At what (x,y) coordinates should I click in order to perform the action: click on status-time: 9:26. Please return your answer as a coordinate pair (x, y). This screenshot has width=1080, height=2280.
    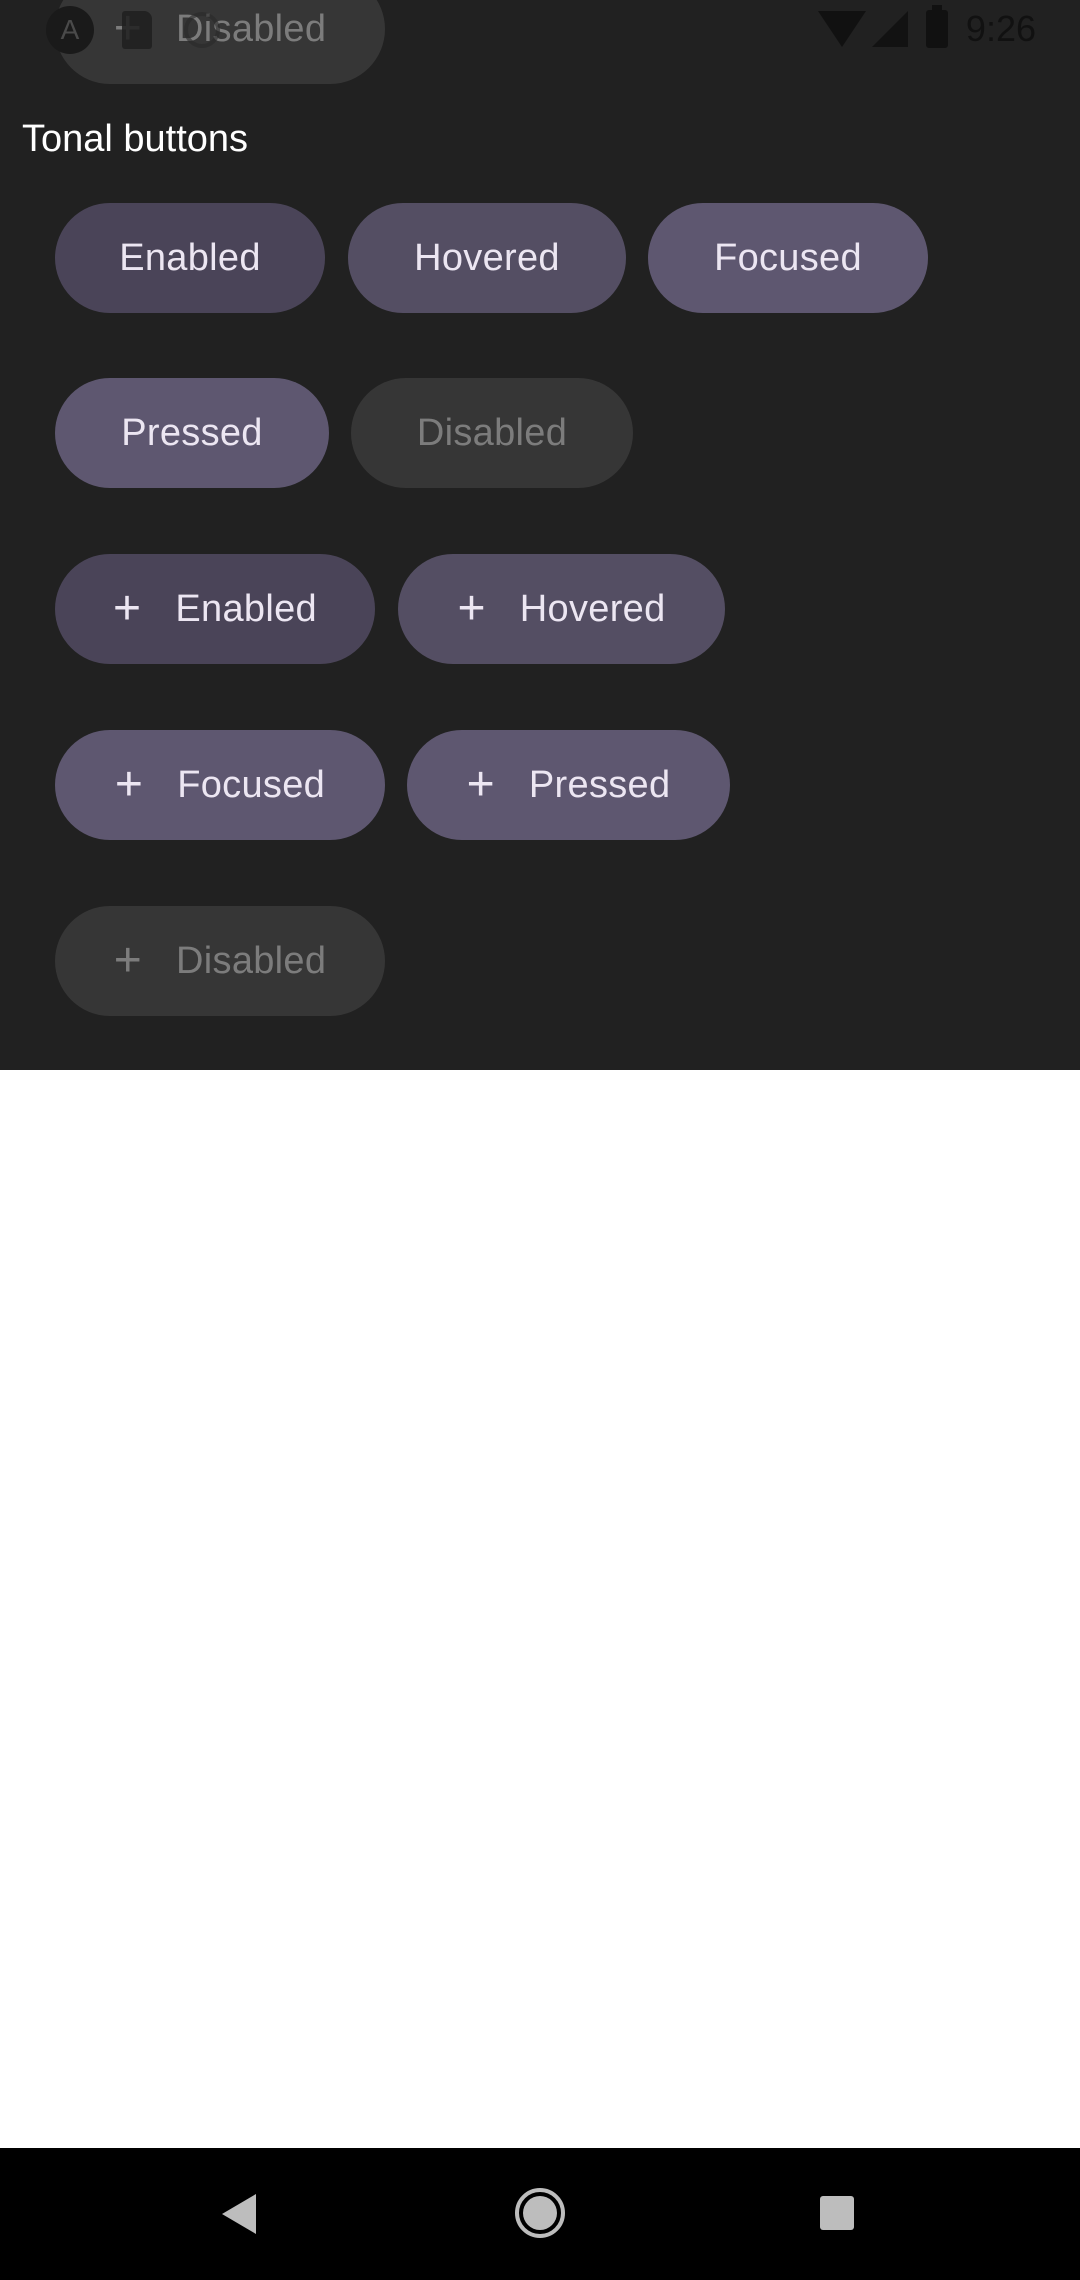
    Looking at the image, I should click on (1000, 28).